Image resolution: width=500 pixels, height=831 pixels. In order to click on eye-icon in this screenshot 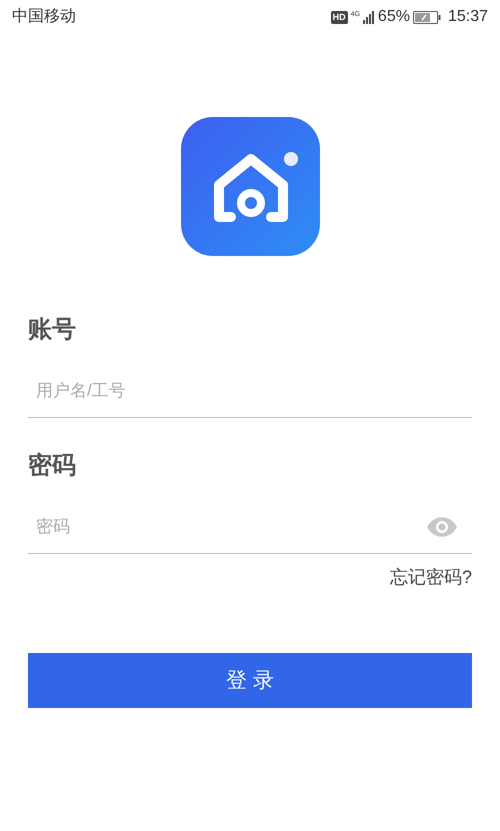, I will do `click(442, 527)`.